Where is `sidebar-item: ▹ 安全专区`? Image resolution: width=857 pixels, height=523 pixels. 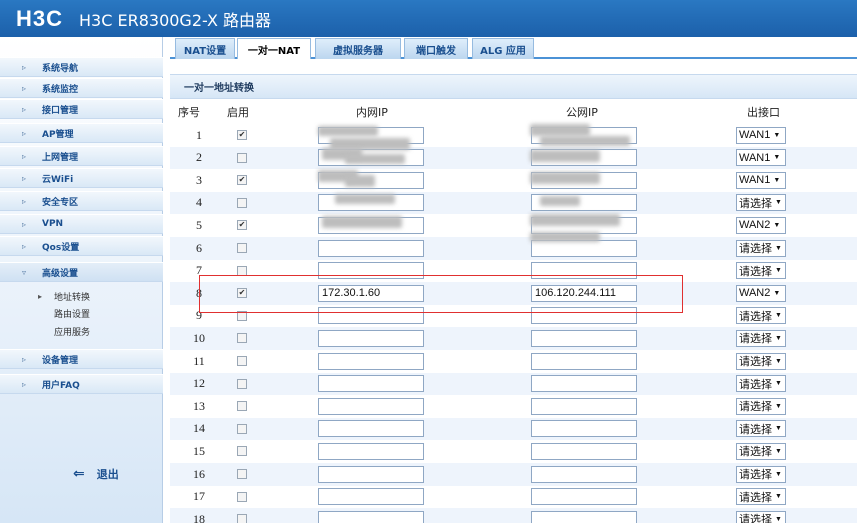
sidebar-item: ▹ 安全专区 is located at coordinates (81, 201).